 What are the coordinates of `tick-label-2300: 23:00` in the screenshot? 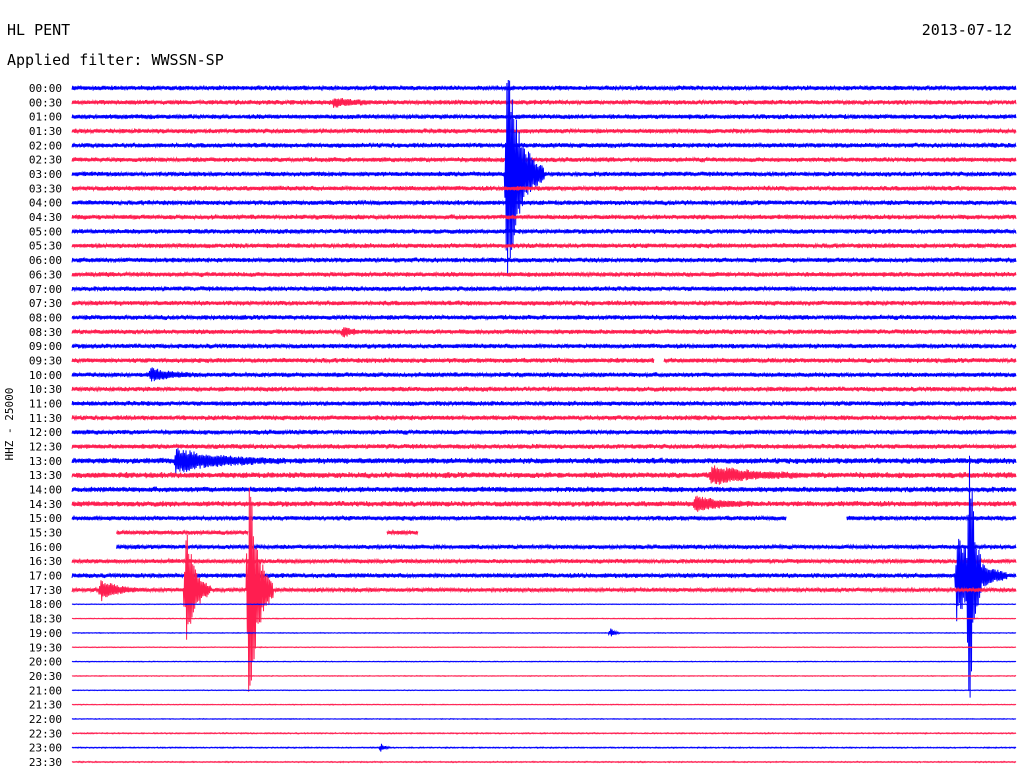 It's located at (45, 748).